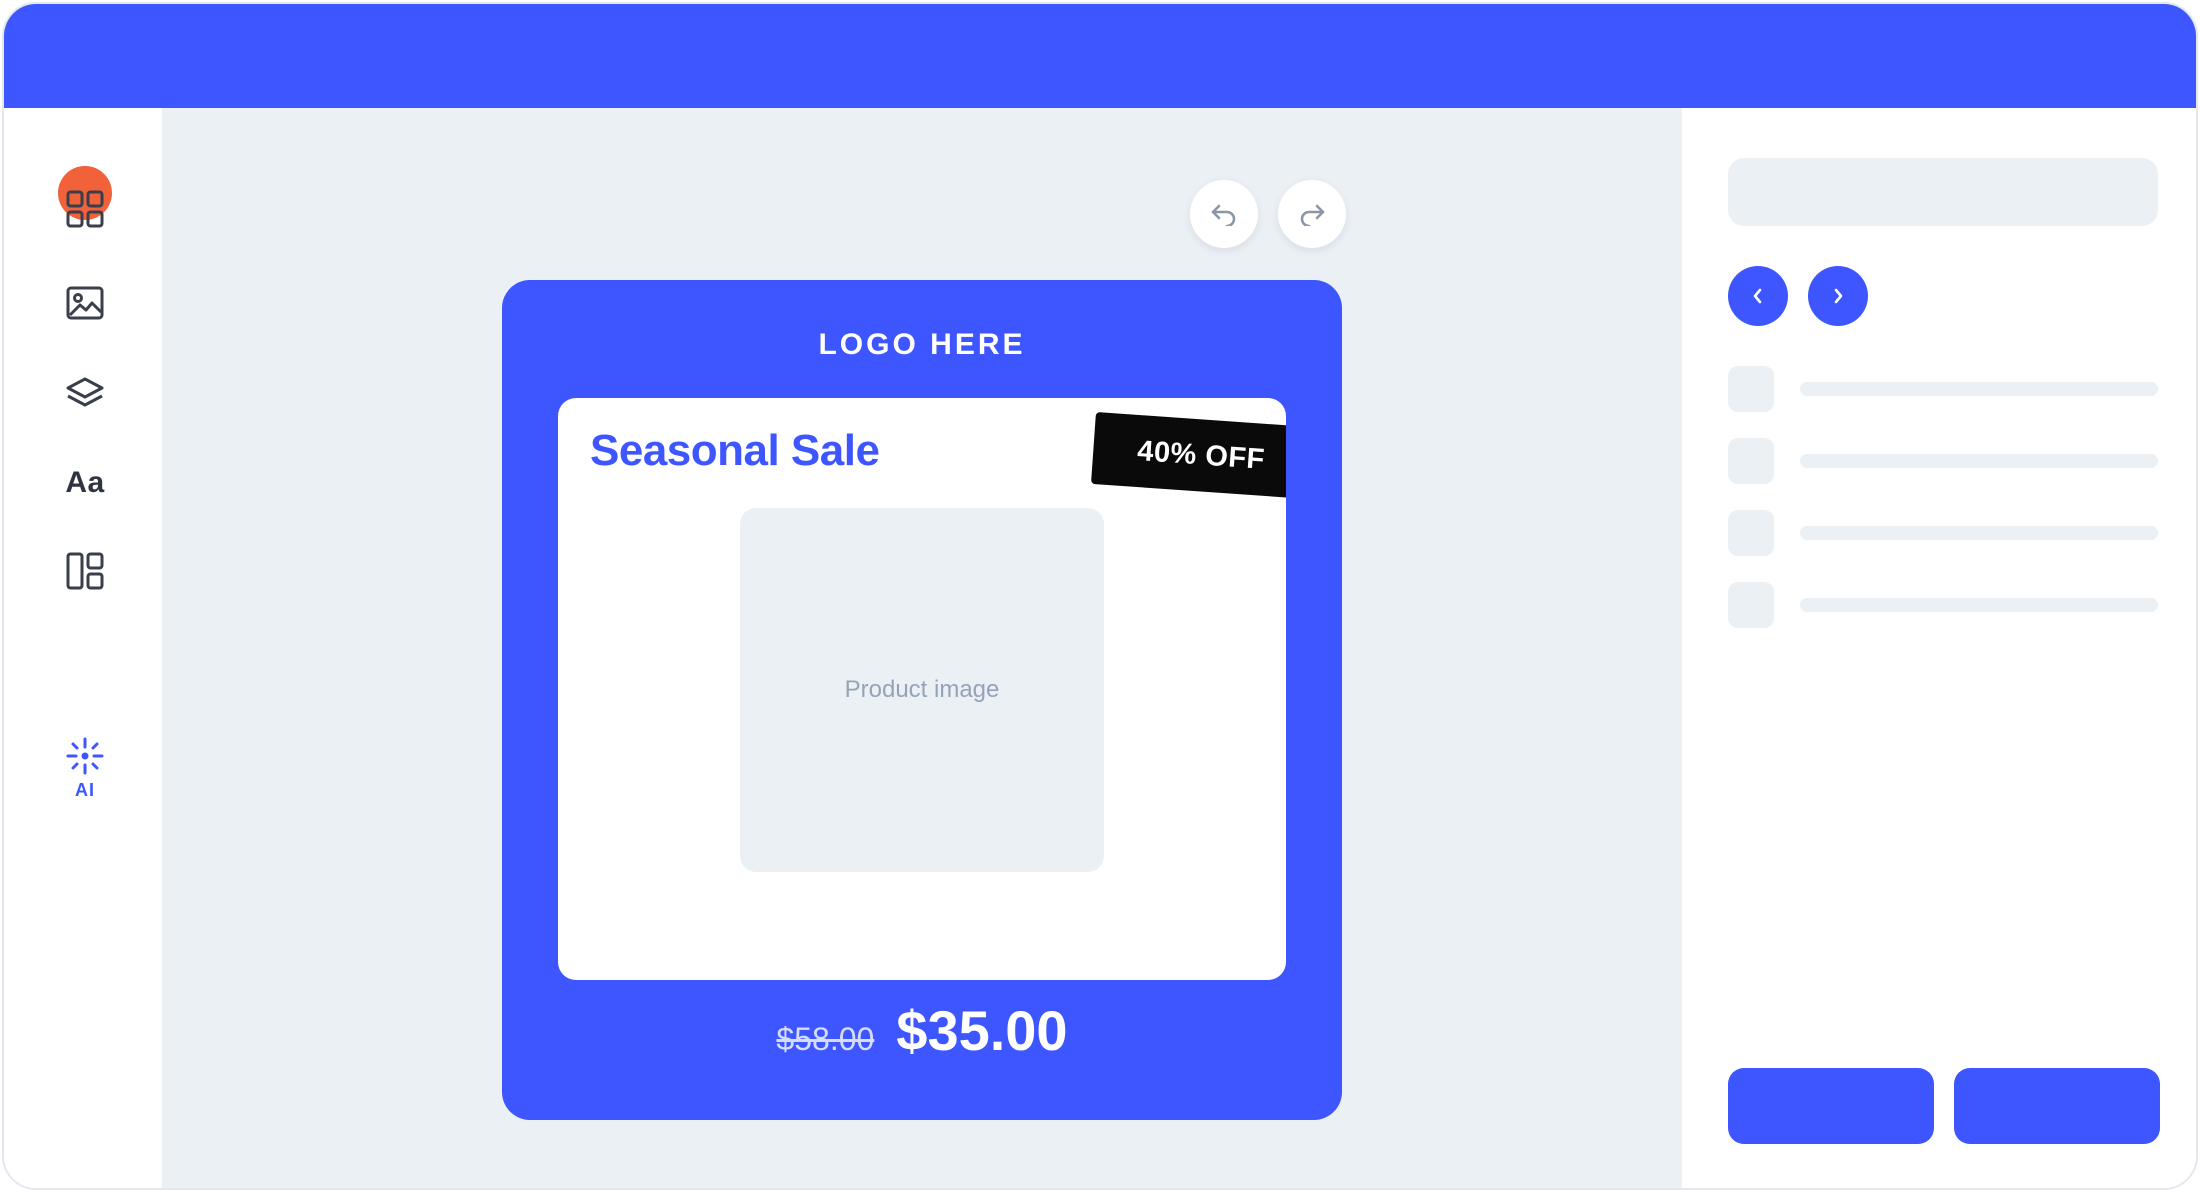  I want to click on image-icon, so click(85, 303).